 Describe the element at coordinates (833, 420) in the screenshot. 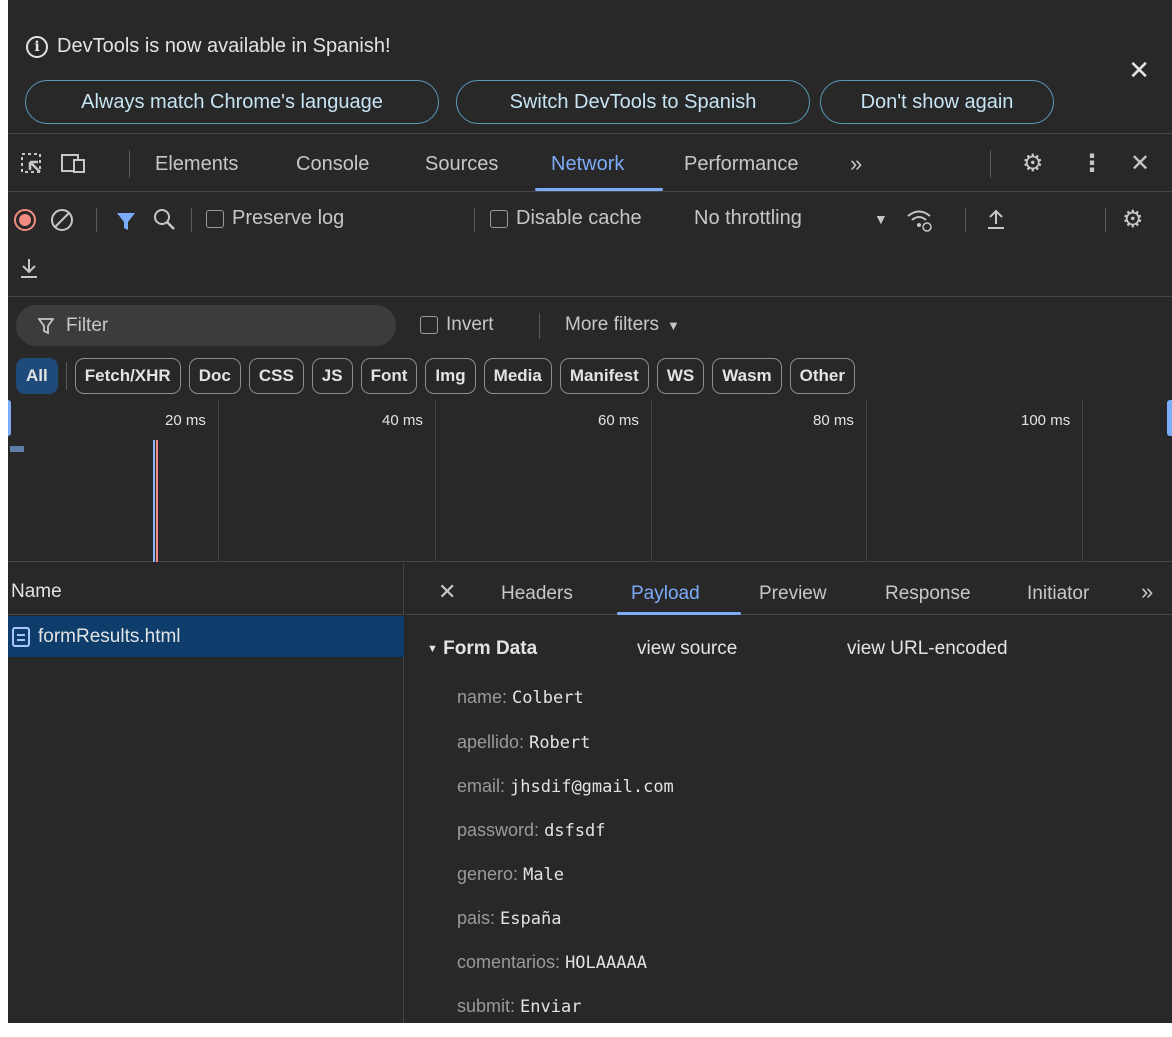

I see `timeline-label: 80 ms` at that location.